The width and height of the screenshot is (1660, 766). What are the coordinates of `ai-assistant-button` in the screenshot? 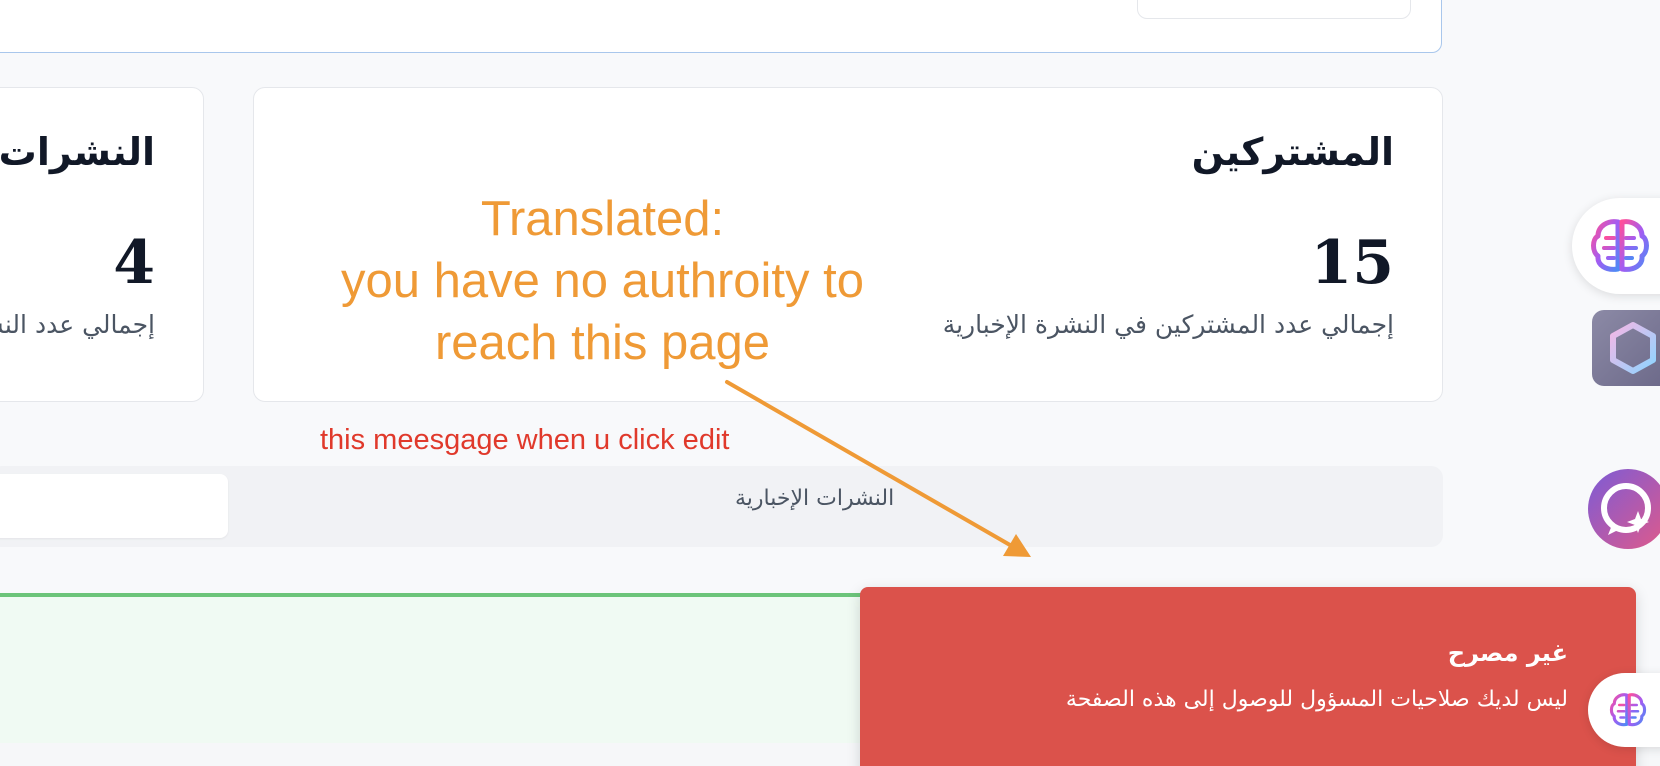 It's located at (1616, 246).